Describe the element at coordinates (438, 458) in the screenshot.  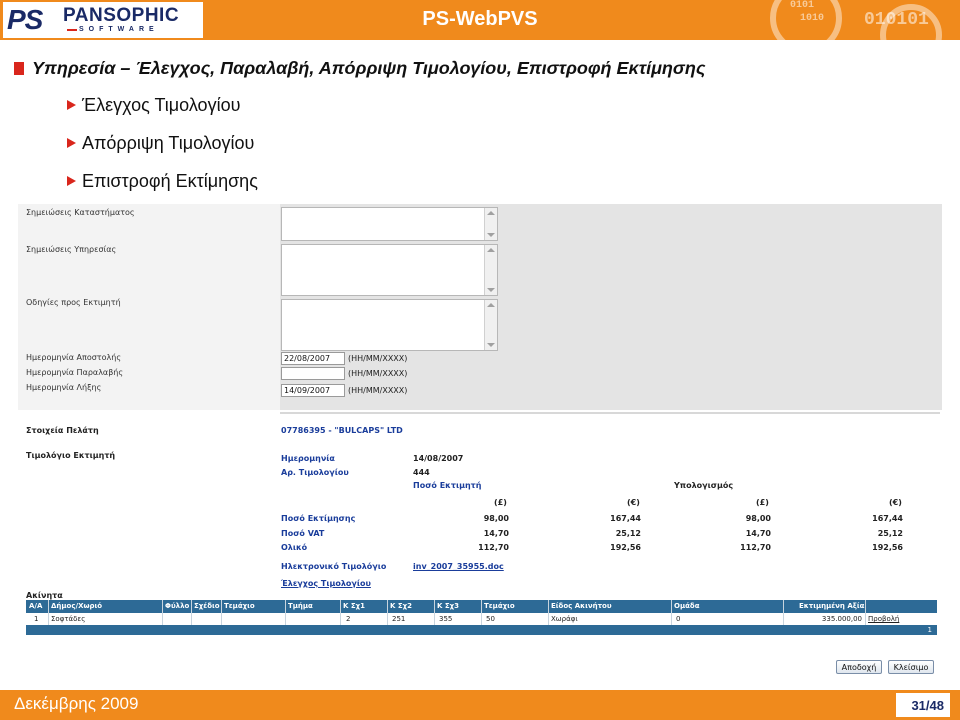
I see `invoice-date-value: 14/08/2007` at that location.